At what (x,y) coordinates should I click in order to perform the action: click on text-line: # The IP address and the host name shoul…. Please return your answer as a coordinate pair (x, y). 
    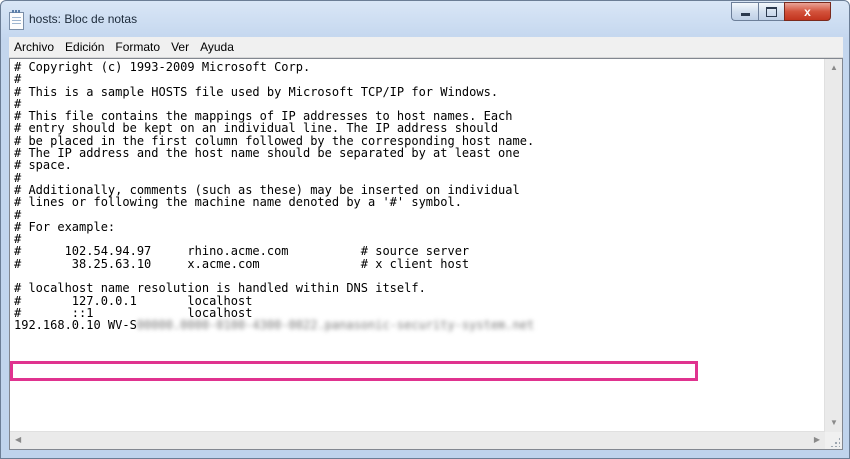
    Looking at the image, I should click on (267, 153).